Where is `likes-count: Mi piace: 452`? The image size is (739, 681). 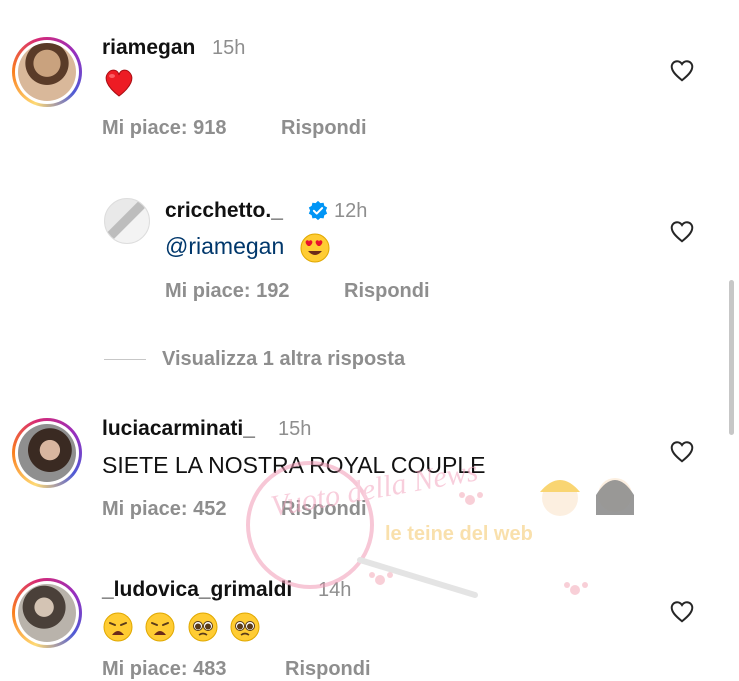 likes-count: Mi piace: 452 is located at coordinates (164, 509).